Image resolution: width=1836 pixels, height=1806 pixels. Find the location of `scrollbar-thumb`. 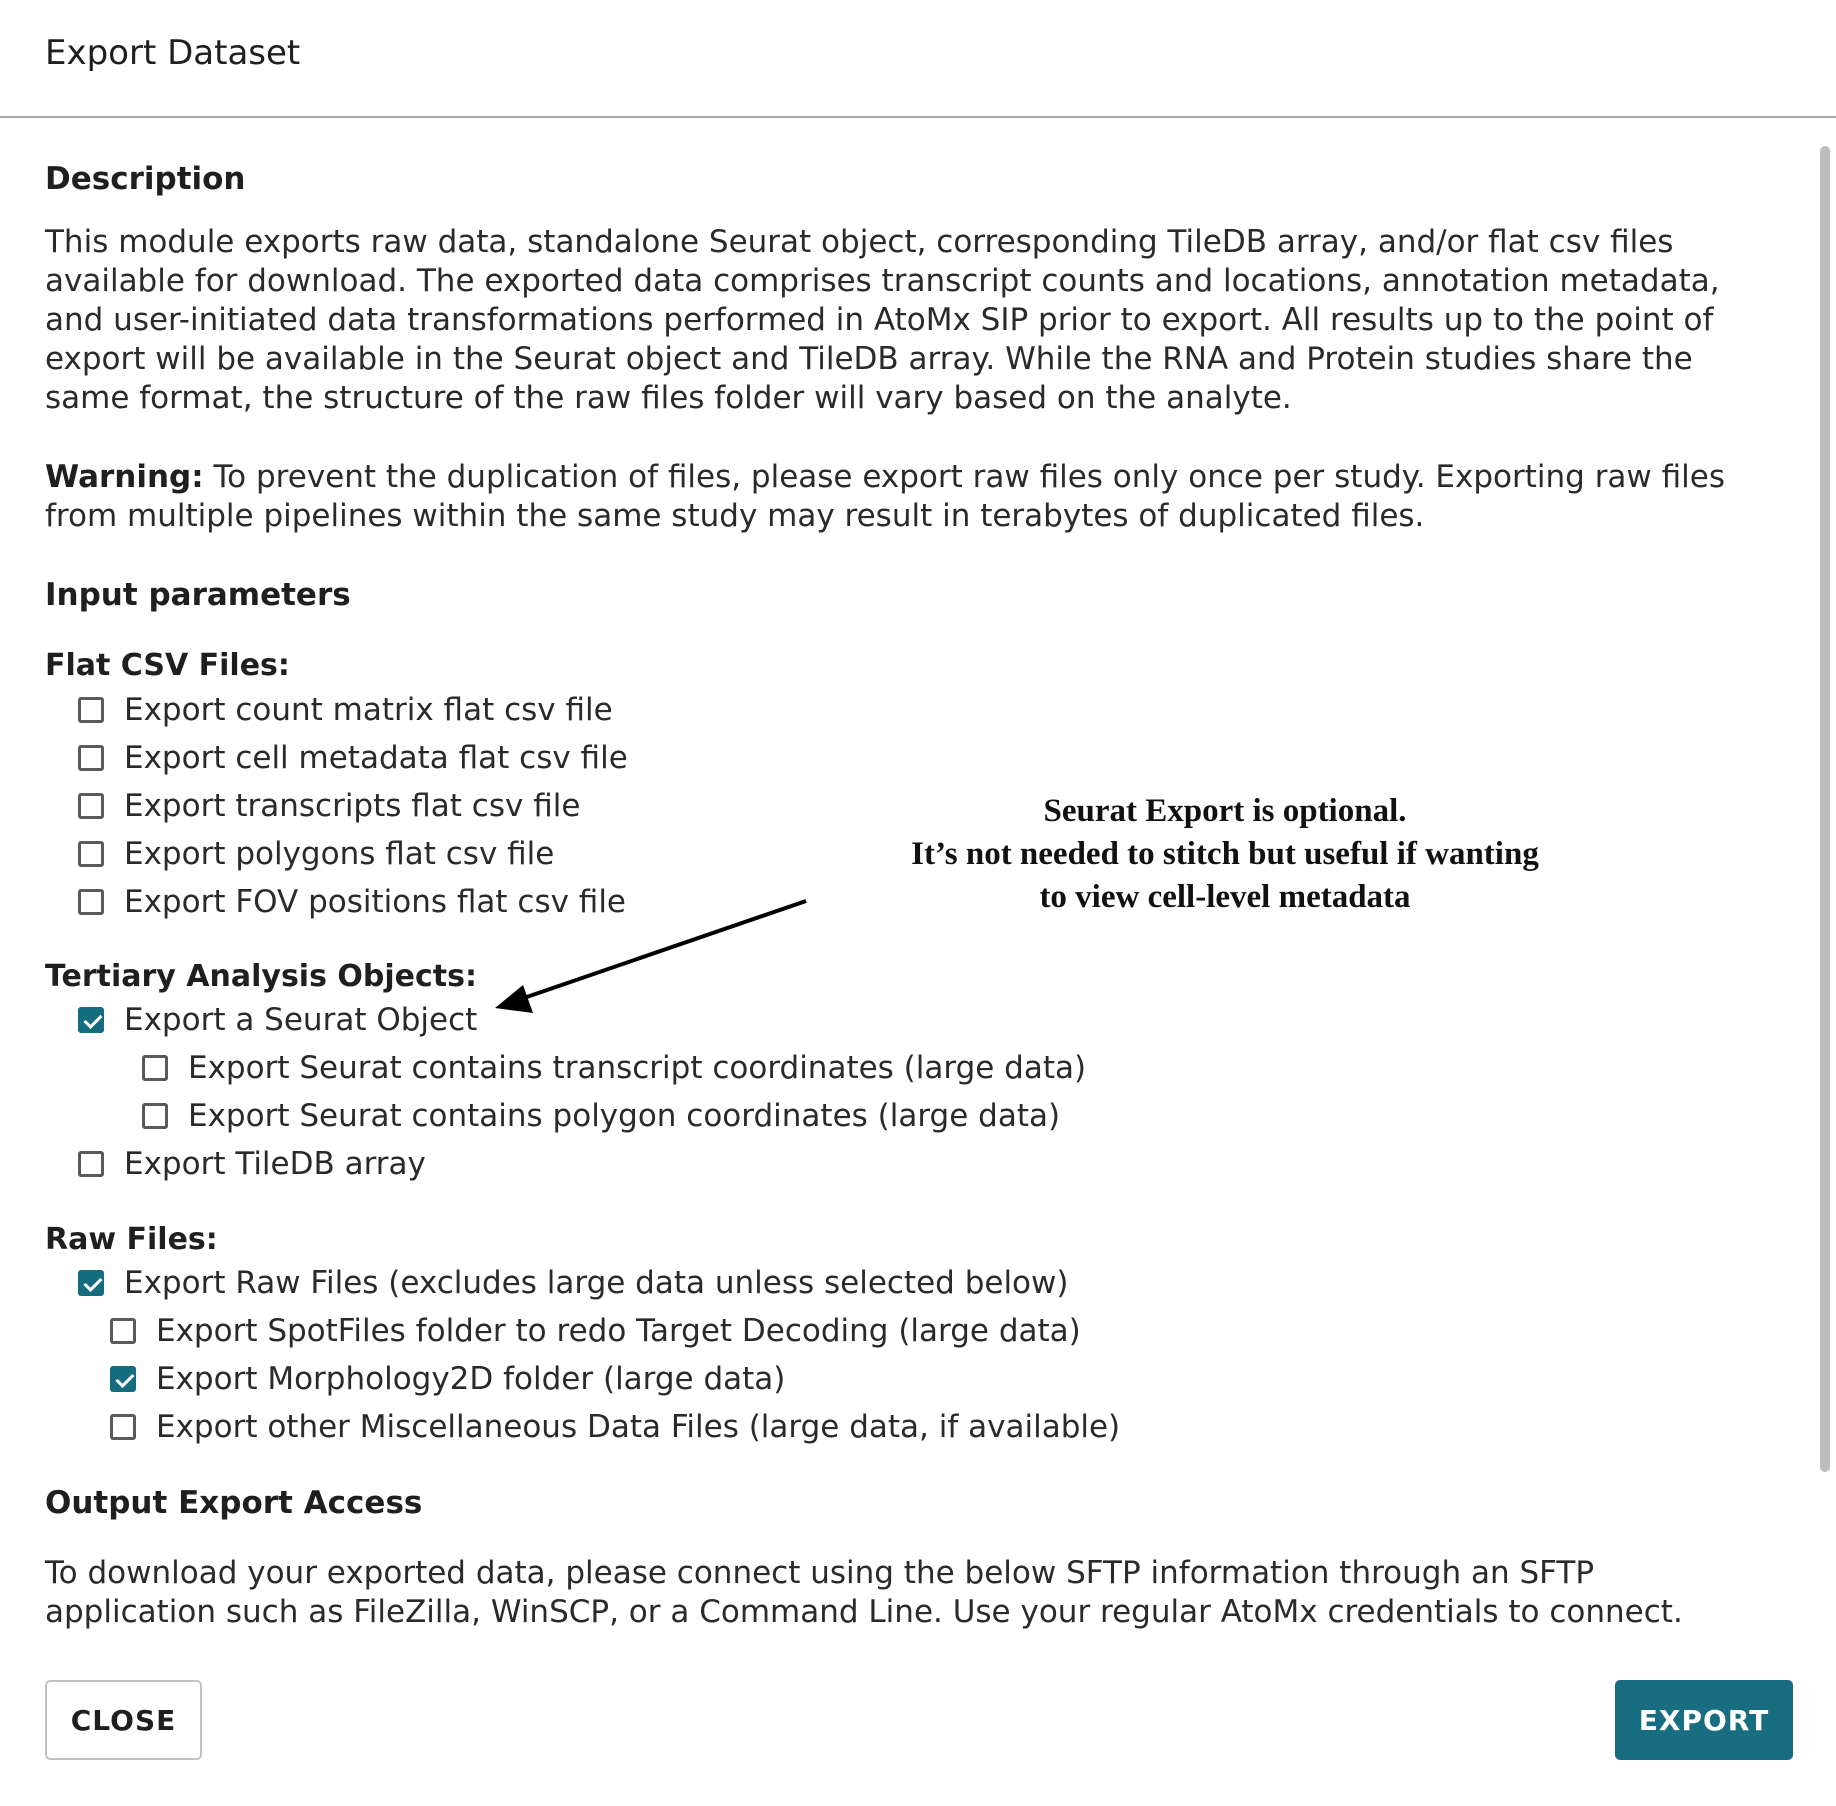

scrollbar-thumb is located at coordinates (1825, 809).